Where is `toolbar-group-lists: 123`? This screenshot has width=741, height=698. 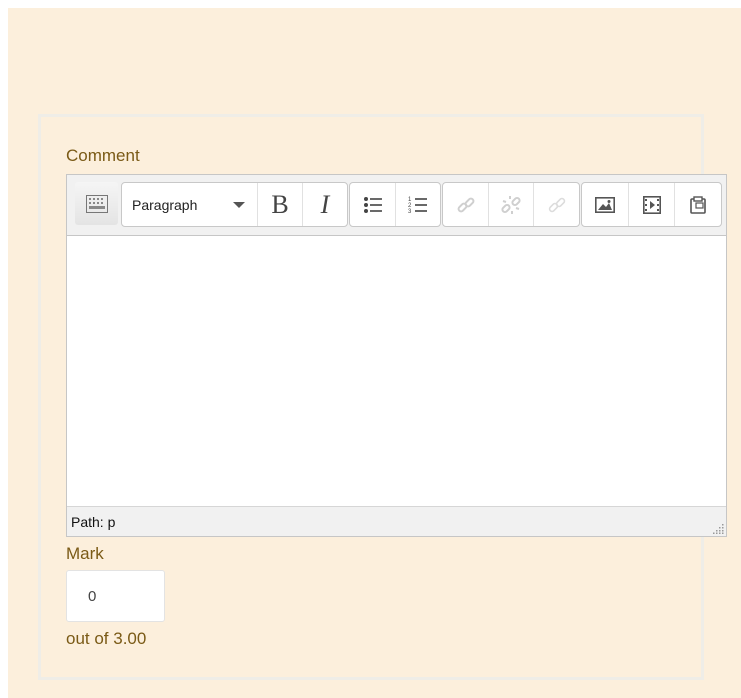 toolbar-group-lists: 123 is located at coordinates (395, 204).